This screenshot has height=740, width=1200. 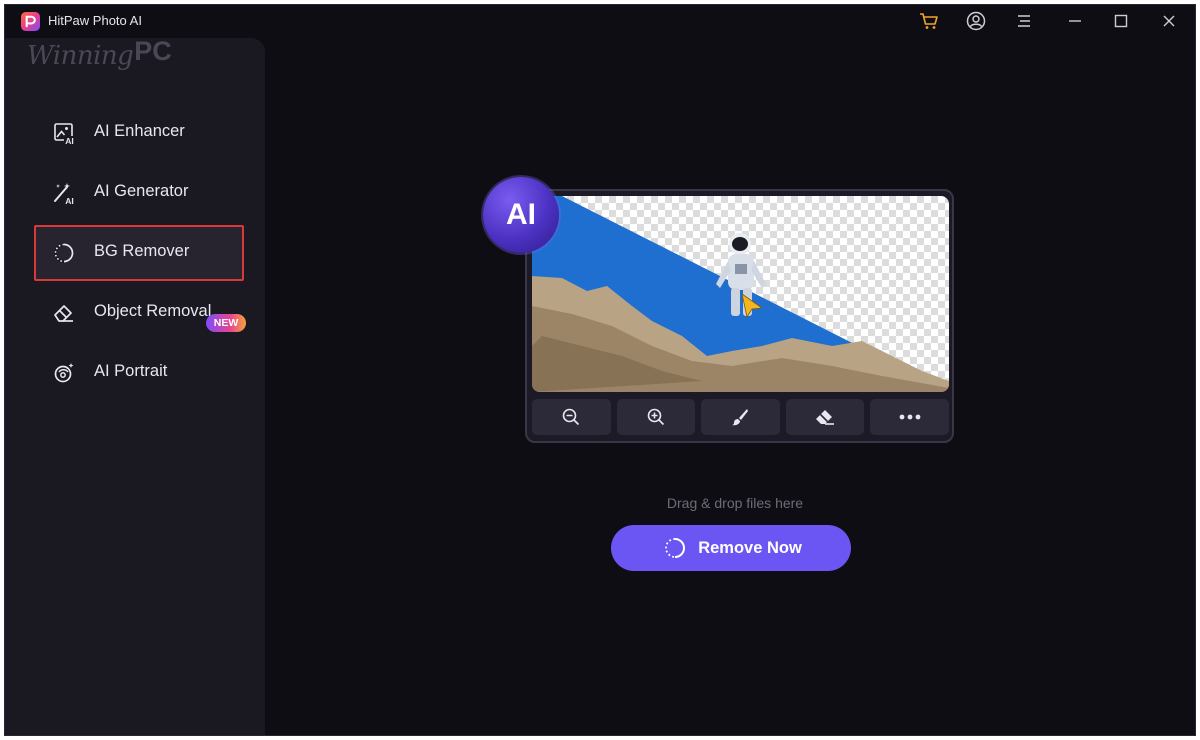 What do you see at coordinates (141, 191) in the screenshot?
I see `sidebar-item-label: AI Generator` at bounding box center [141, 191].